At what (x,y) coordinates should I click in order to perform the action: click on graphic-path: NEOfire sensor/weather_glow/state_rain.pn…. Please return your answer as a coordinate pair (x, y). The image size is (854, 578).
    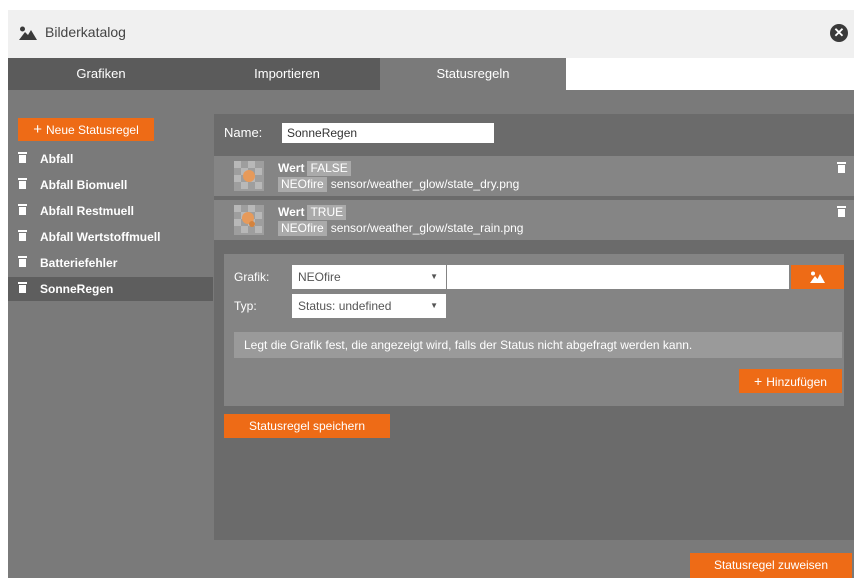
    Looking at the image, I should click on (400, 228).